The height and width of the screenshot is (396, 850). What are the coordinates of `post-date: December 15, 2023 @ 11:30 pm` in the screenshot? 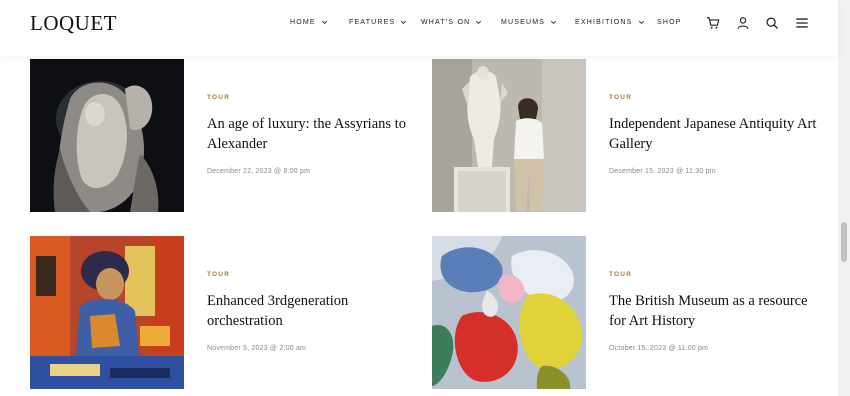 It's located at (662, 171).